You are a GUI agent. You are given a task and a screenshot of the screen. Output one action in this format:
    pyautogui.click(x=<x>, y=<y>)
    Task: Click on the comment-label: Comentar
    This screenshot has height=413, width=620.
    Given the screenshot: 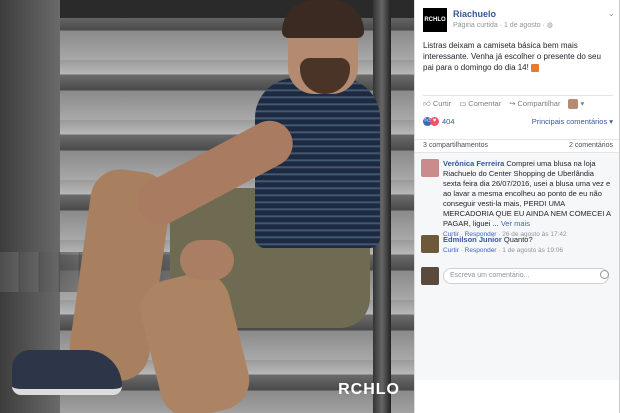 What is the action you would take?
    pyautogui.click(x=485, y=103)
    